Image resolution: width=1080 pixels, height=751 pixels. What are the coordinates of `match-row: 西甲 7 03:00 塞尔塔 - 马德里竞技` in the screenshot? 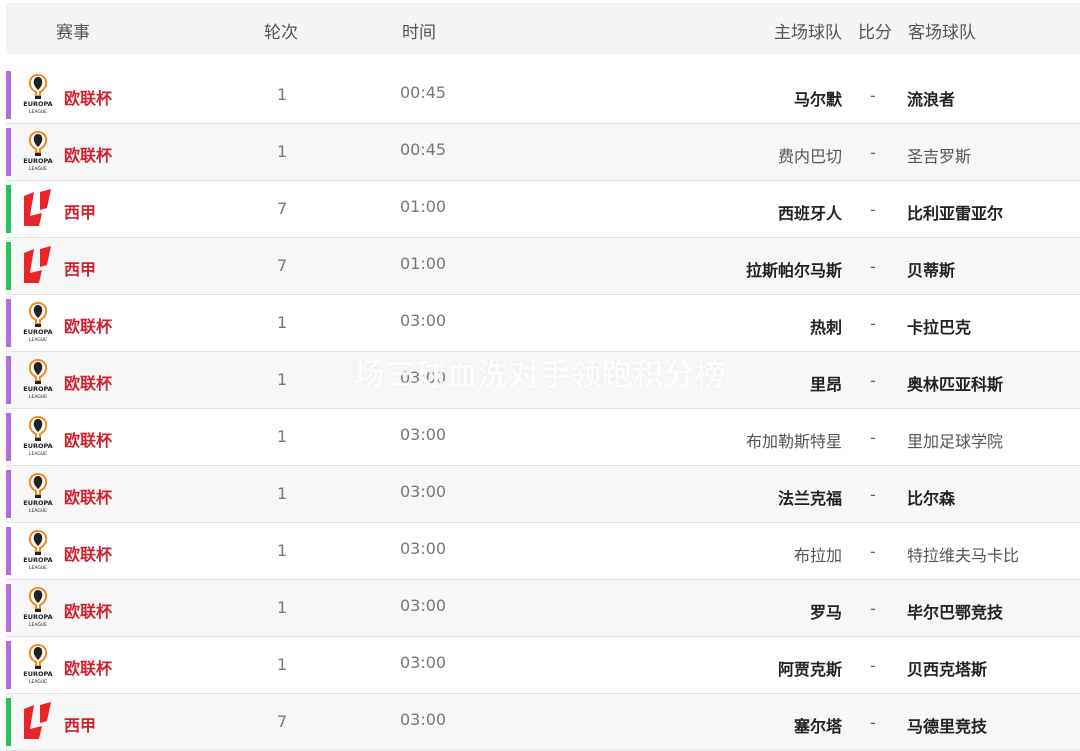 It's located at (543, 722).